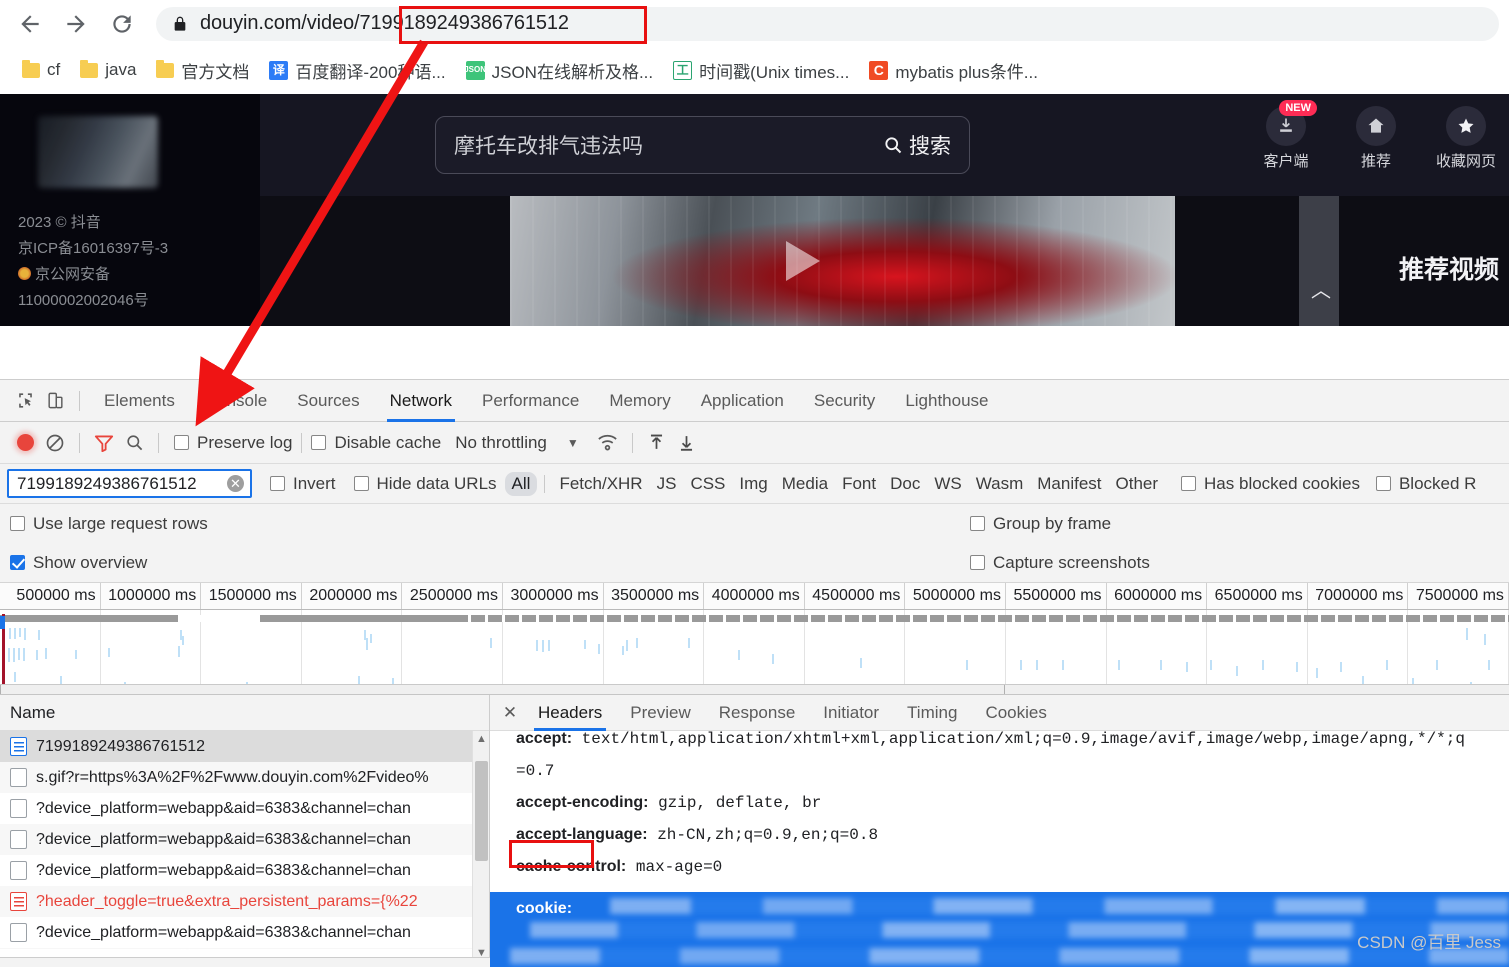 Image resolution: width=1509 pixels, height=967 pixels. Describe the element at coordinates (30, 24) in the screenshot. I see `back-button` at that location.